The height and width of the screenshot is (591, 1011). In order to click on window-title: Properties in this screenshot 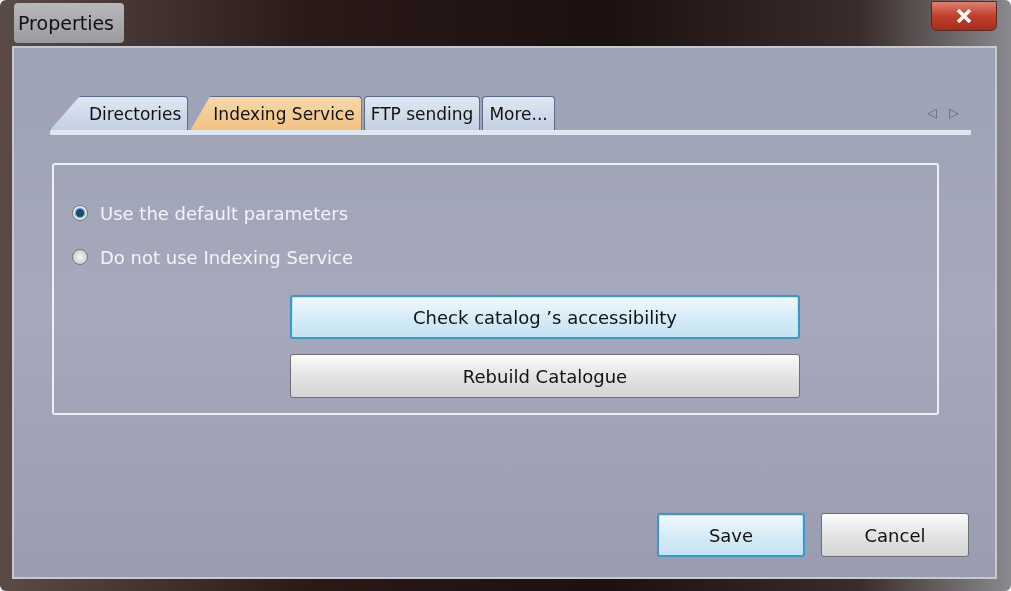, I will do `click(69, 23)`.